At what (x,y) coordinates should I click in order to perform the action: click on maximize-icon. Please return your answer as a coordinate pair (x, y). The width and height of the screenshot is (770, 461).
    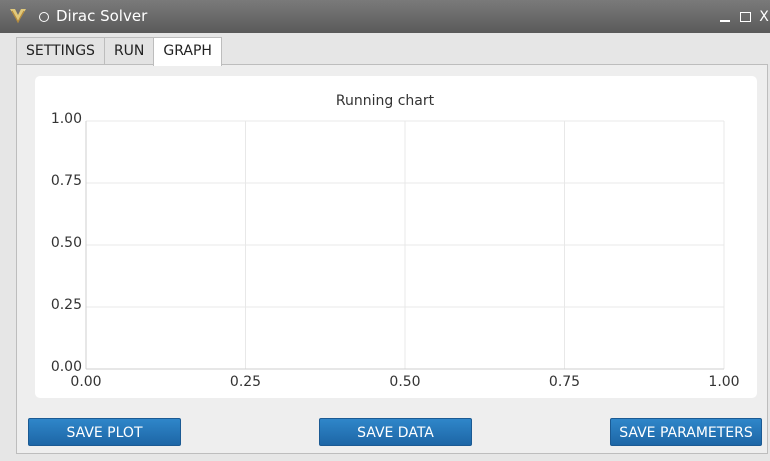
    Looking at the image, I should click on (745, 17).